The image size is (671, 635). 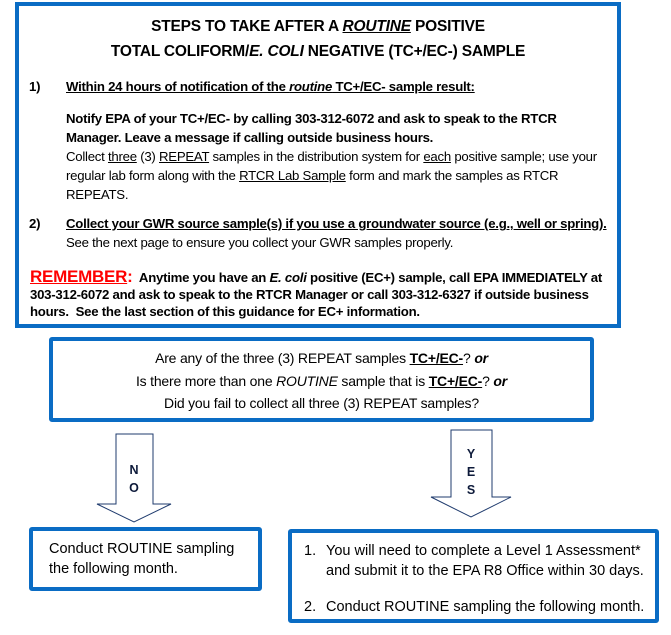 What do you see at coordinates (247, 26) in the screenshot?
I see `title-text: STEPS TO TAKE AFTER A` at bounding box center [247, 26].